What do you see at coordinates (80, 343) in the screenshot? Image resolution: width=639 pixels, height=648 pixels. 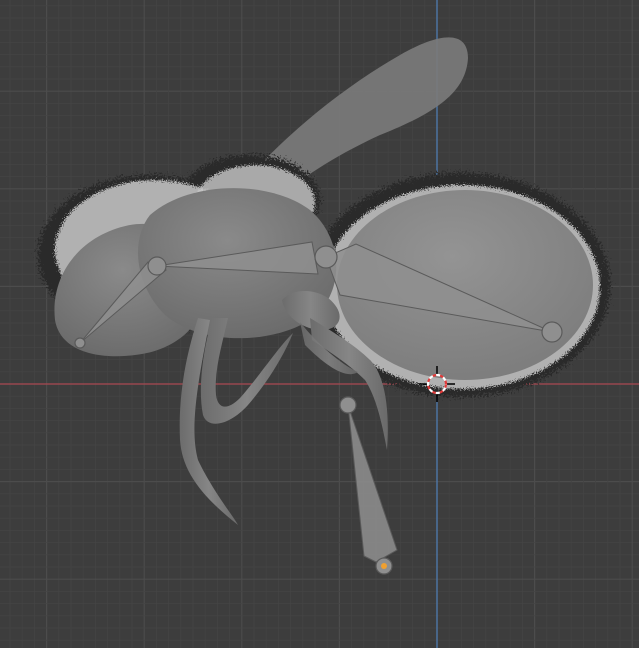 I see `head-bone-tail` at bounding box center [80, 343].